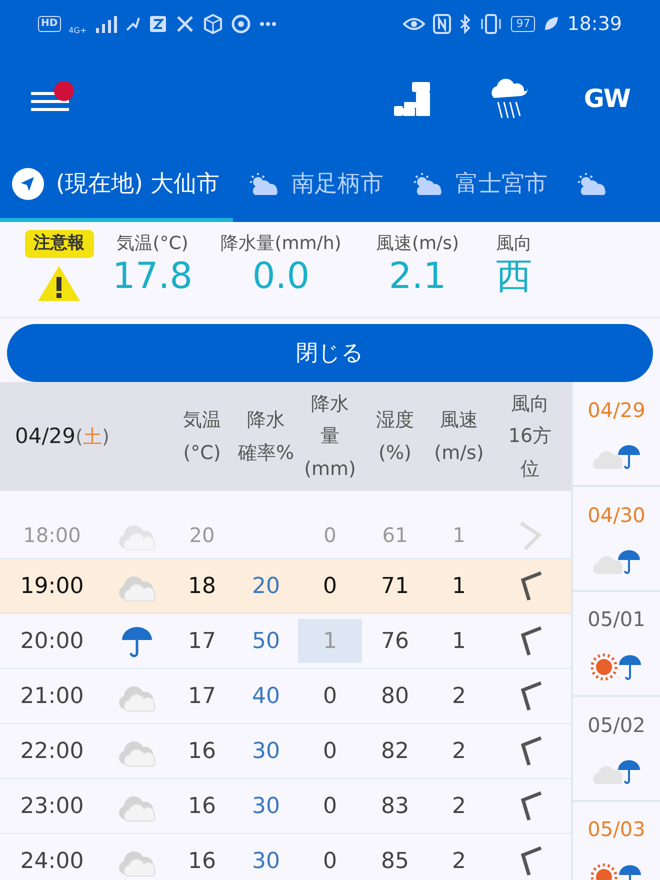 The image size is (660, 880). Describe the element at coordinates (28, 184) in the screenshot. I see `location-icon` at that location.